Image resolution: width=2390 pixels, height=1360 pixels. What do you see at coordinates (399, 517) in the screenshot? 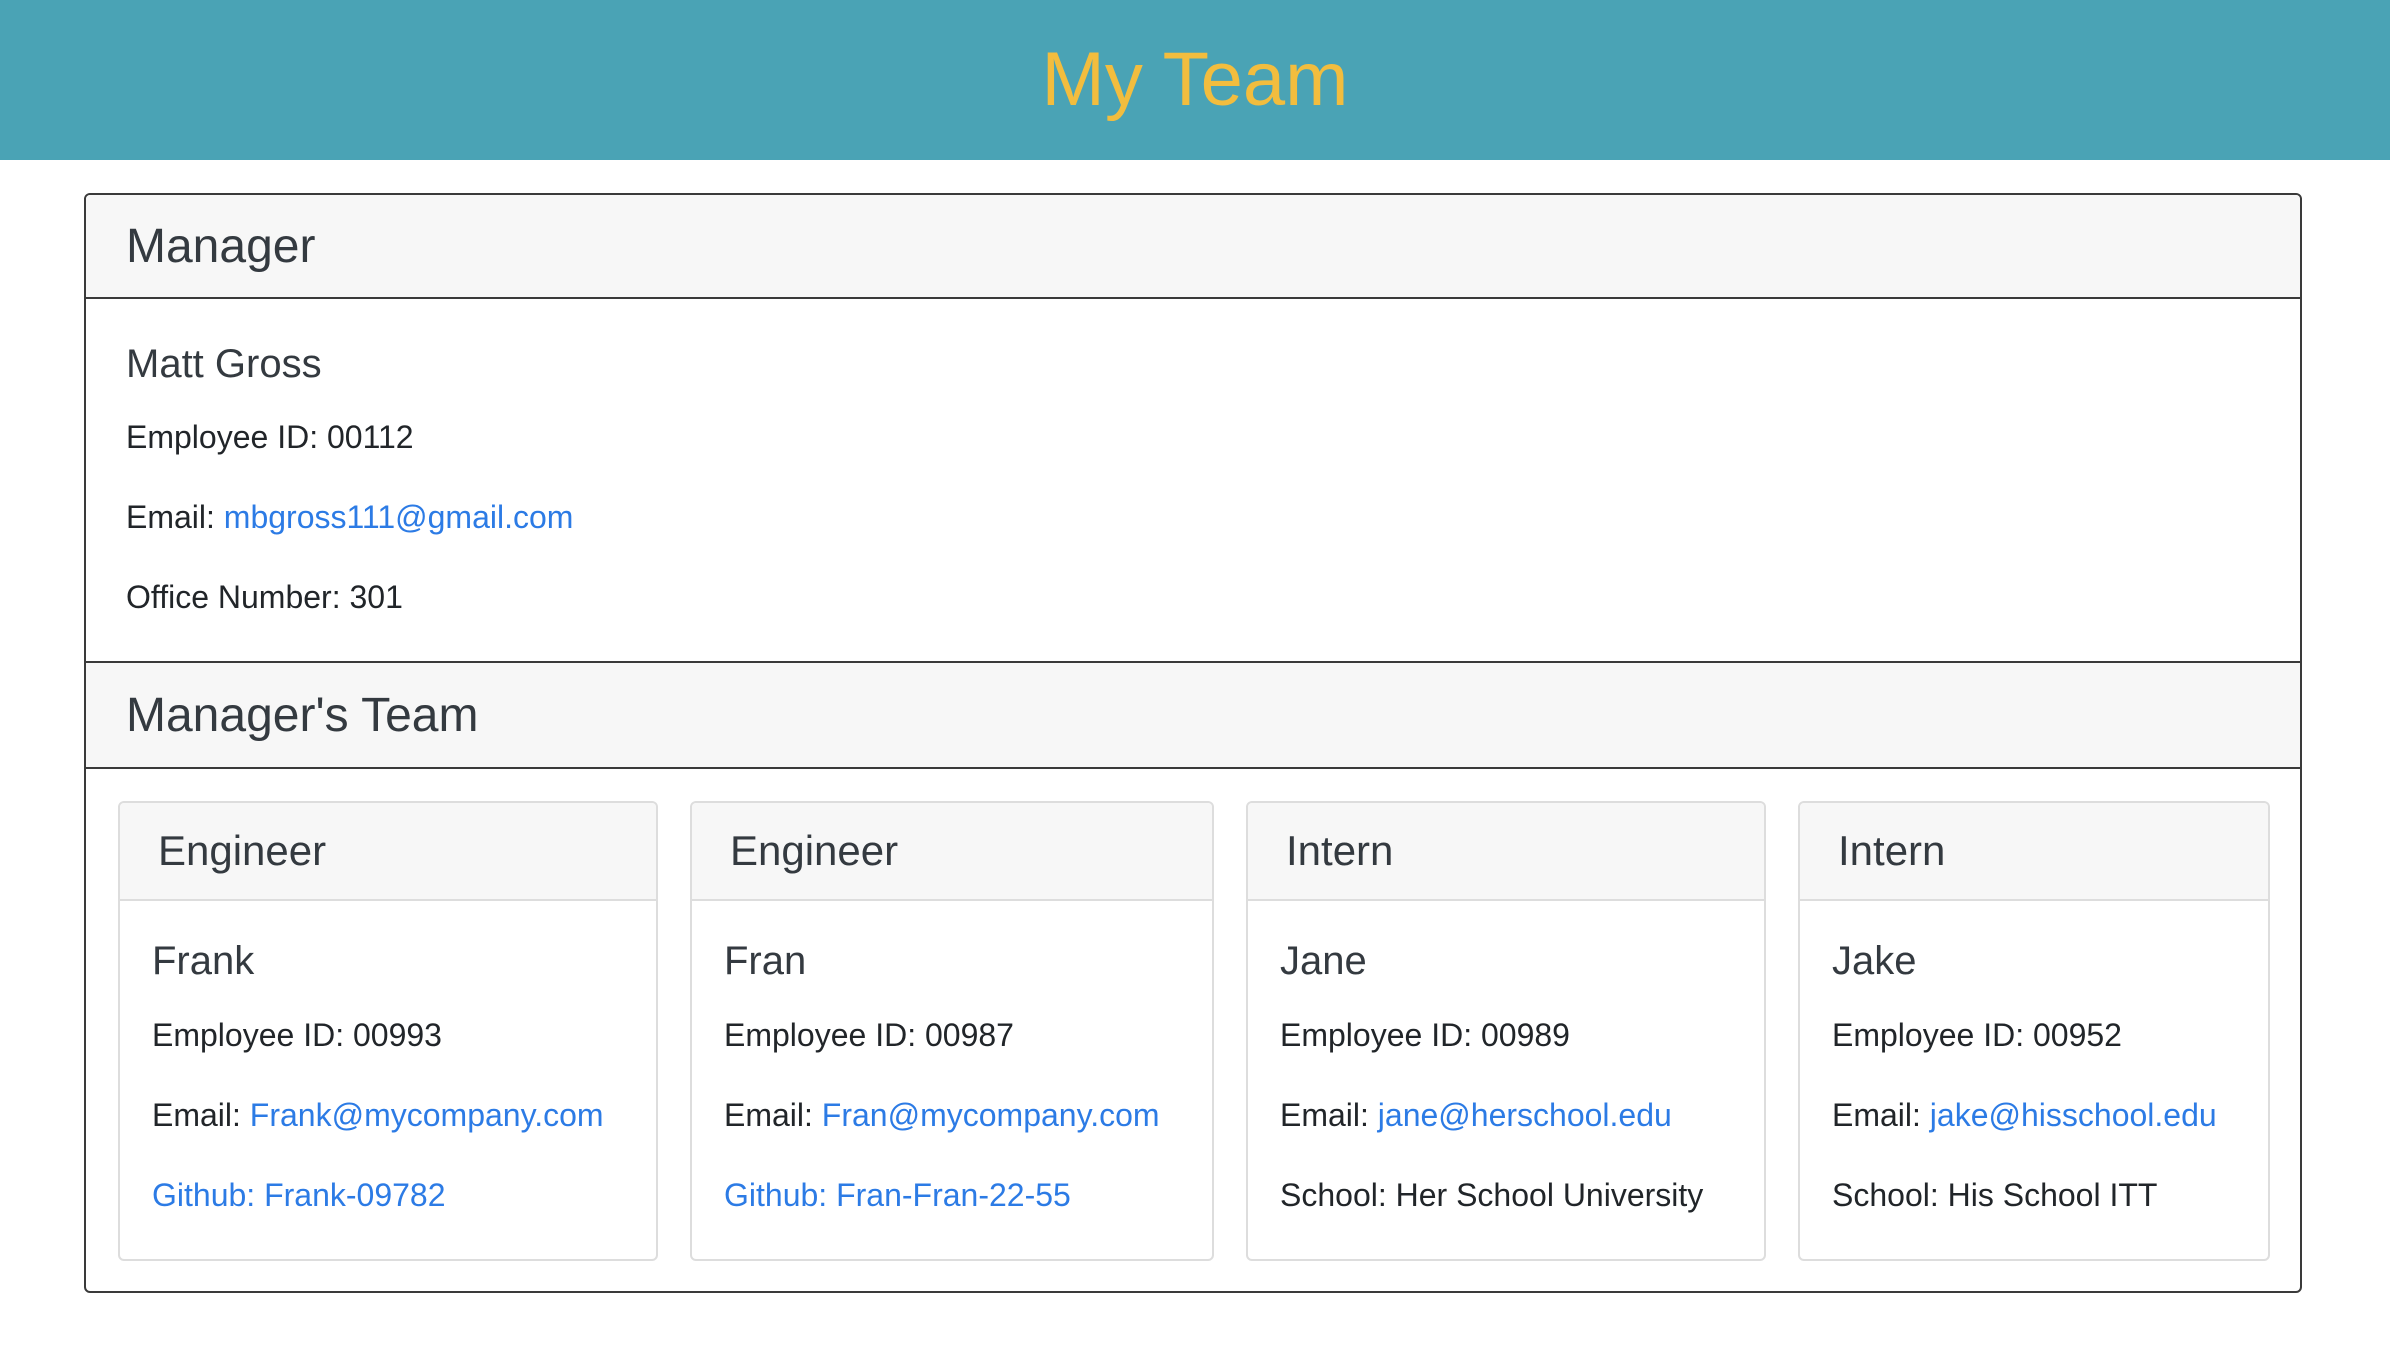
I see `manager-email-link: mbgross111@gmail.com` at bounding box center [399, 517].